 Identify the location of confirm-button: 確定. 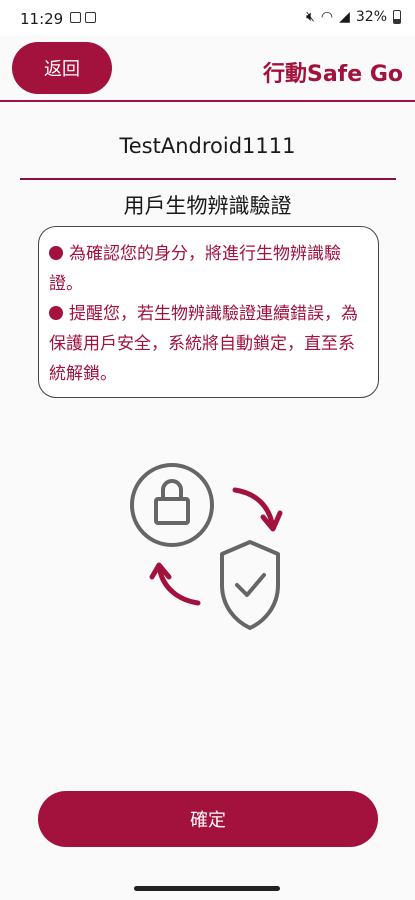
(208, 819).